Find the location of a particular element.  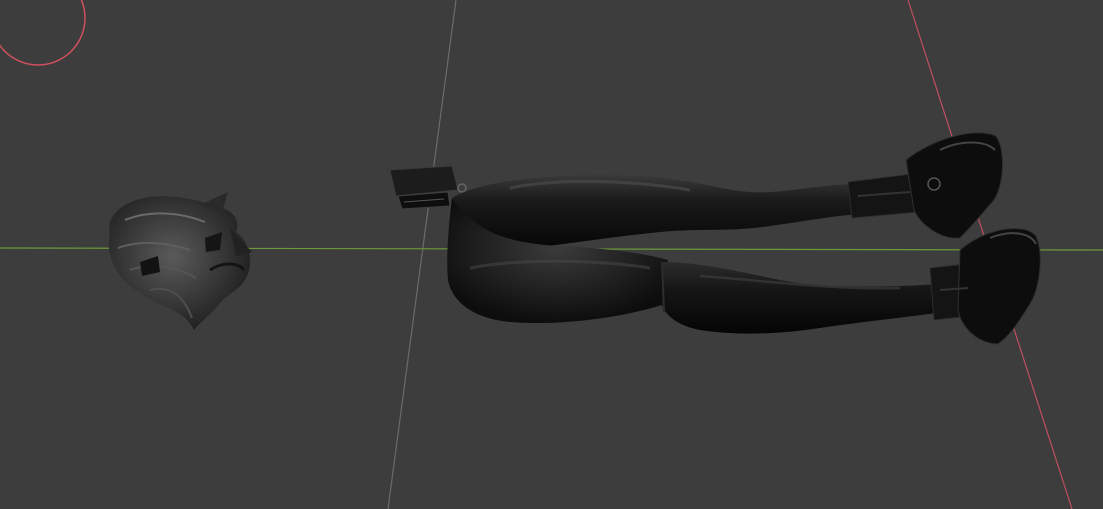

left-boot-mesh is located at coordinates (985, 286).